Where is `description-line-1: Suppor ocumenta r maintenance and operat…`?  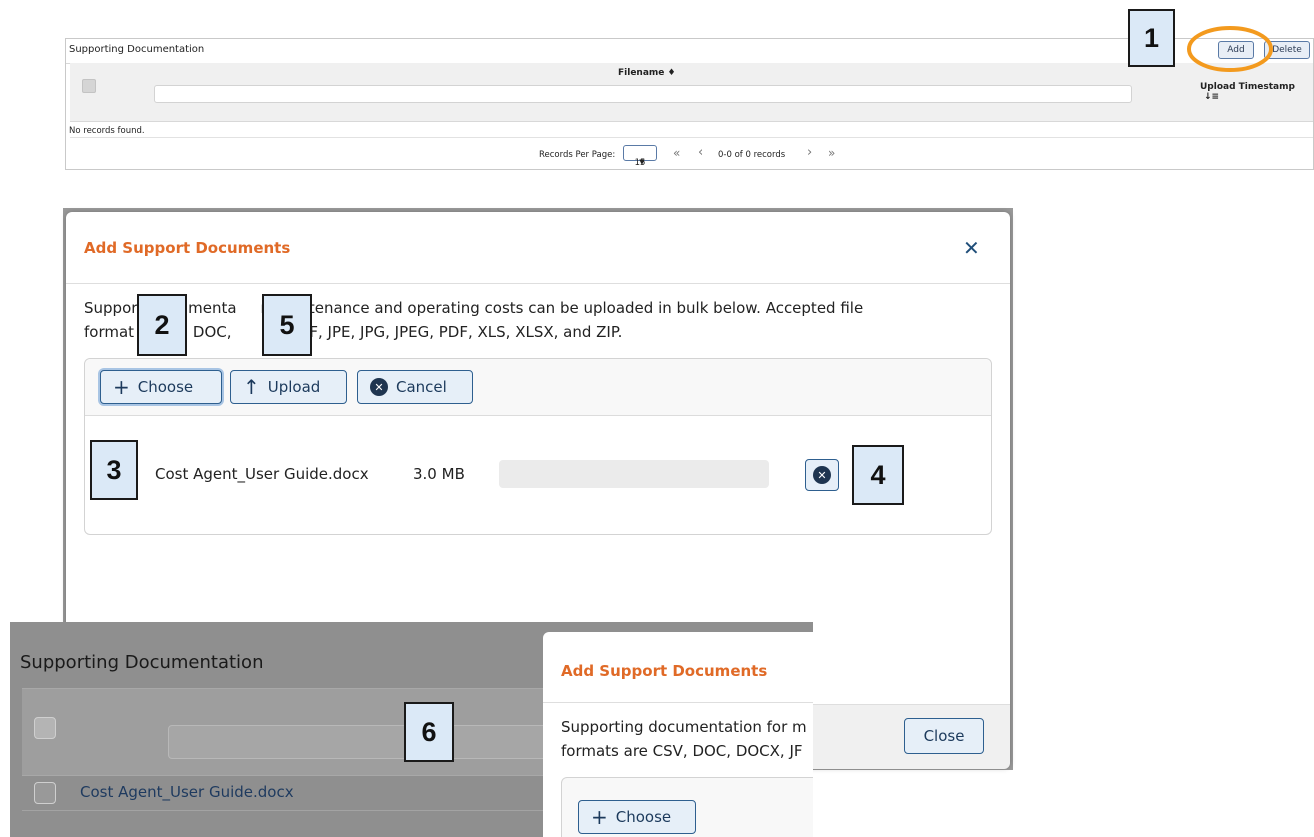
description-line-1: Suppor ocumenta r maintenance and operat… is located at coordinates (474, 308).